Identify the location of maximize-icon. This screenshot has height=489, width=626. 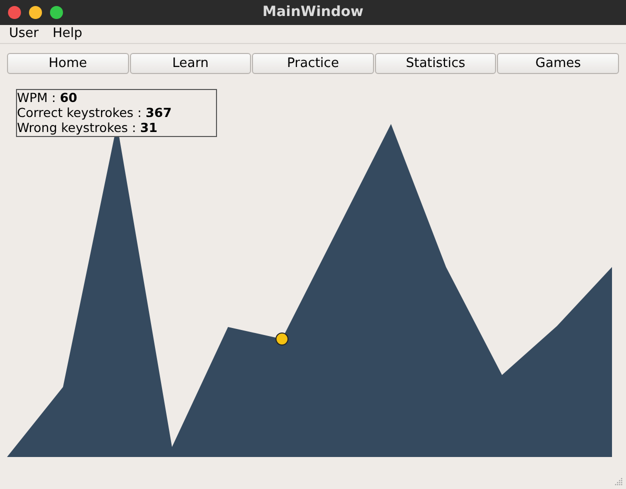
(56, 12).